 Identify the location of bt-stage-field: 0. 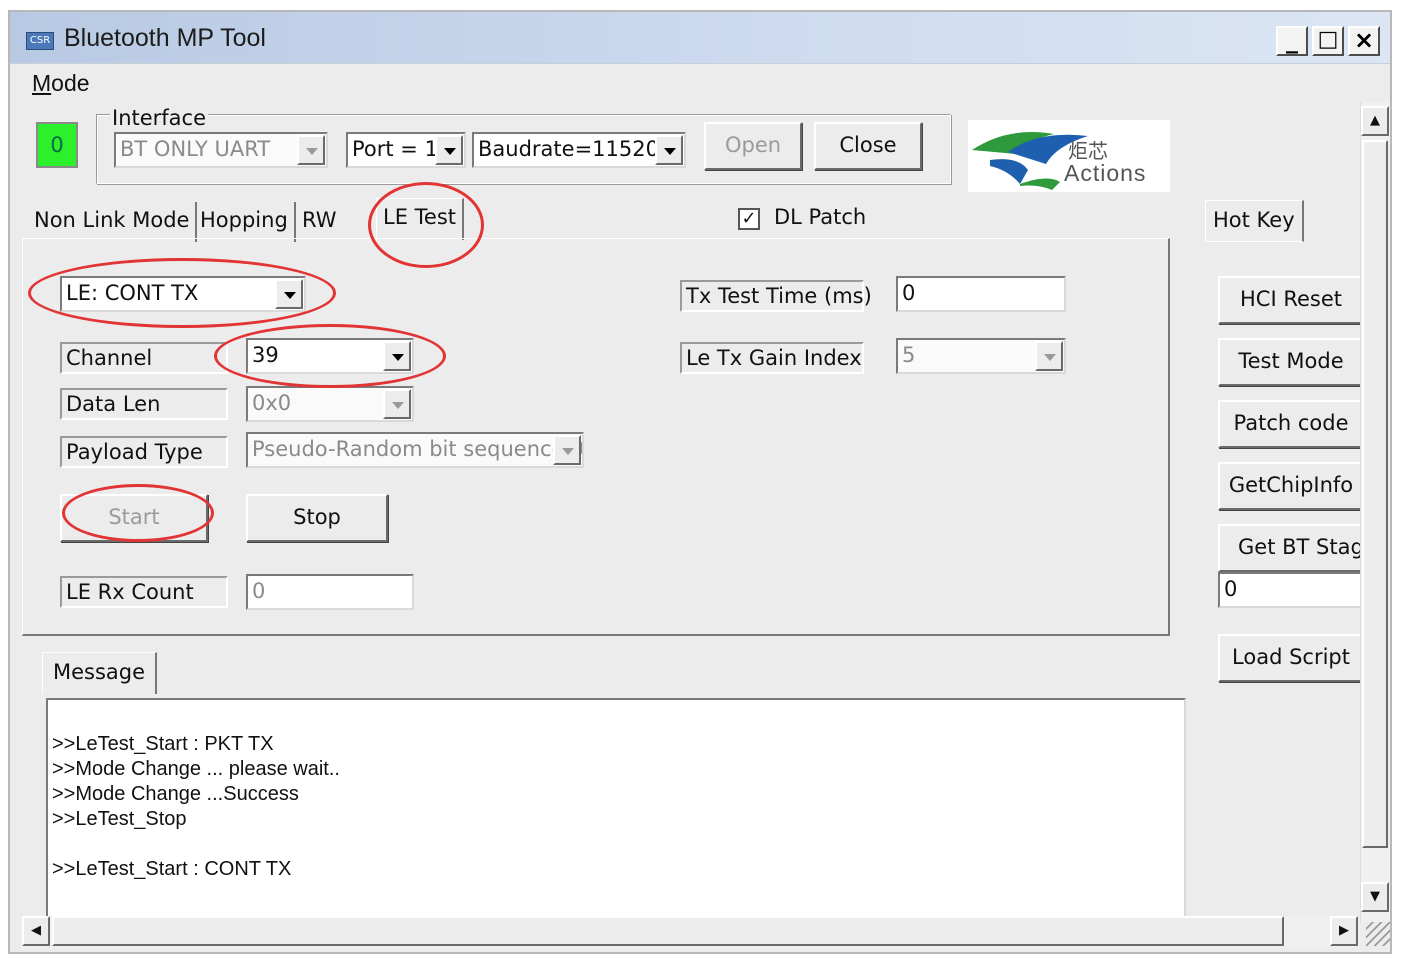
(1291, 590).